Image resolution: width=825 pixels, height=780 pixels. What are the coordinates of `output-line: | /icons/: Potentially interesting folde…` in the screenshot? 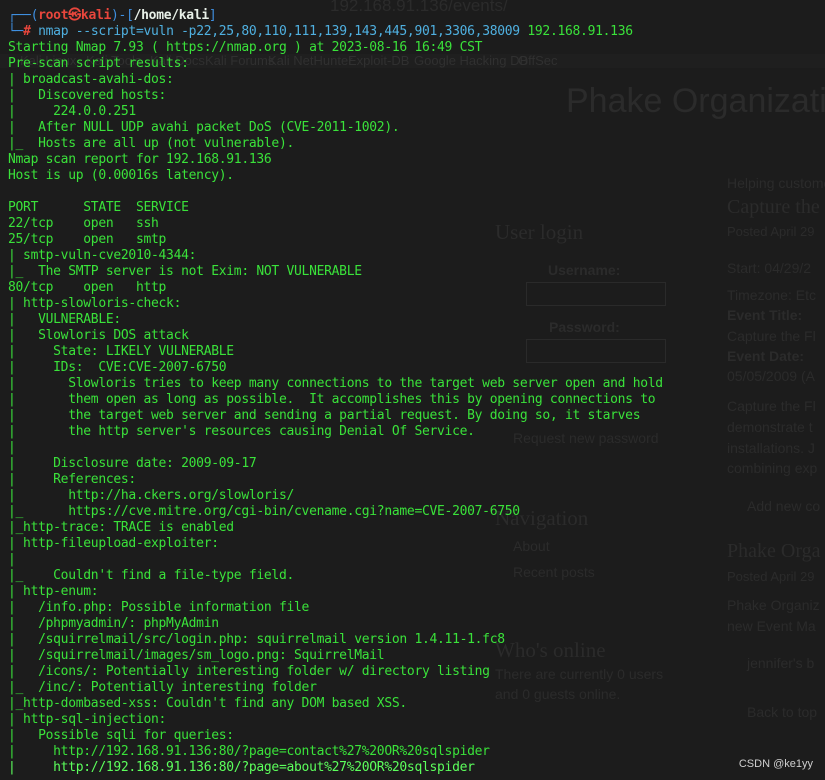 It's located at (249, 671).